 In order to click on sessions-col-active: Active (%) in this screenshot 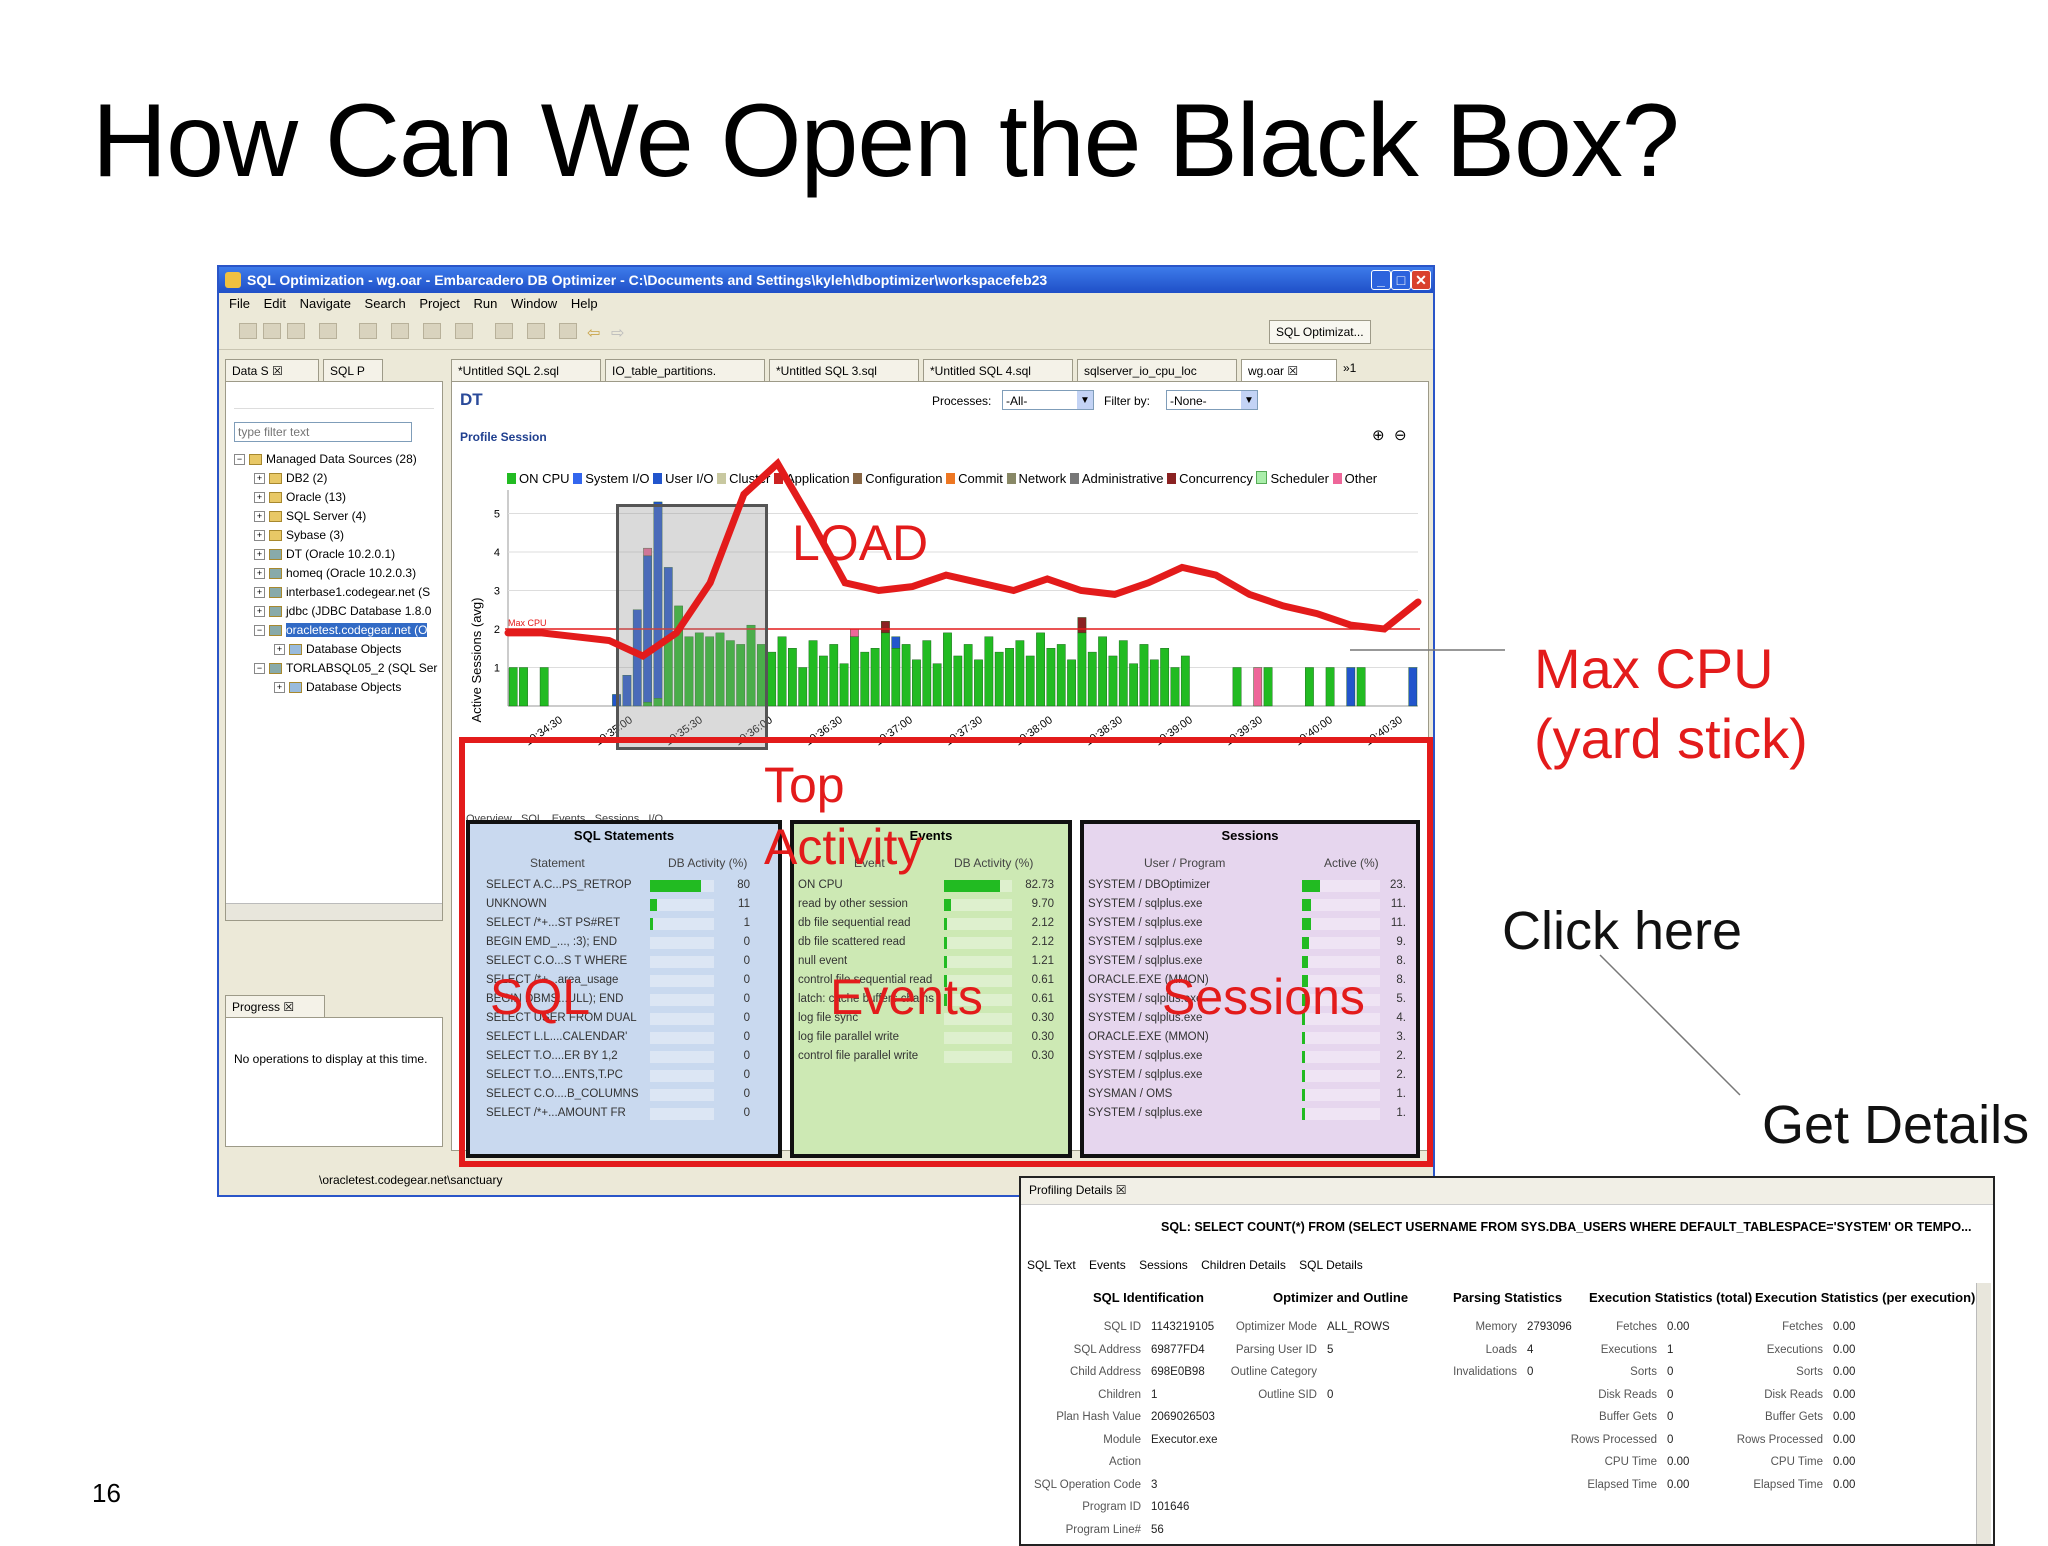, I will do `click(1351, 863)`.